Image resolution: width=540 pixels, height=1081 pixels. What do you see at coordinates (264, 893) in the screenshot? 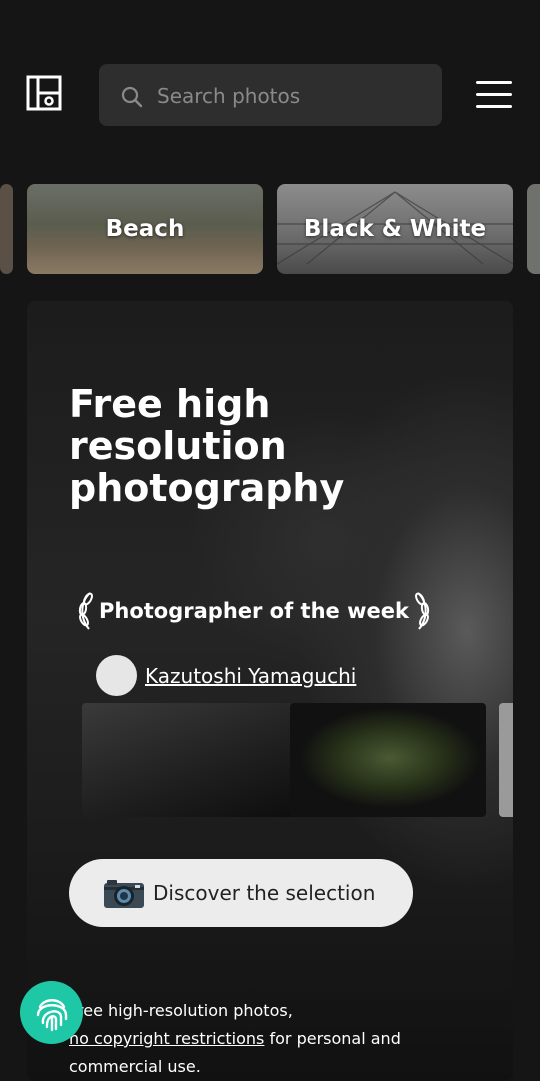
I see `discover-selection-label: Discover the selection` at bounding box center [264, 893].